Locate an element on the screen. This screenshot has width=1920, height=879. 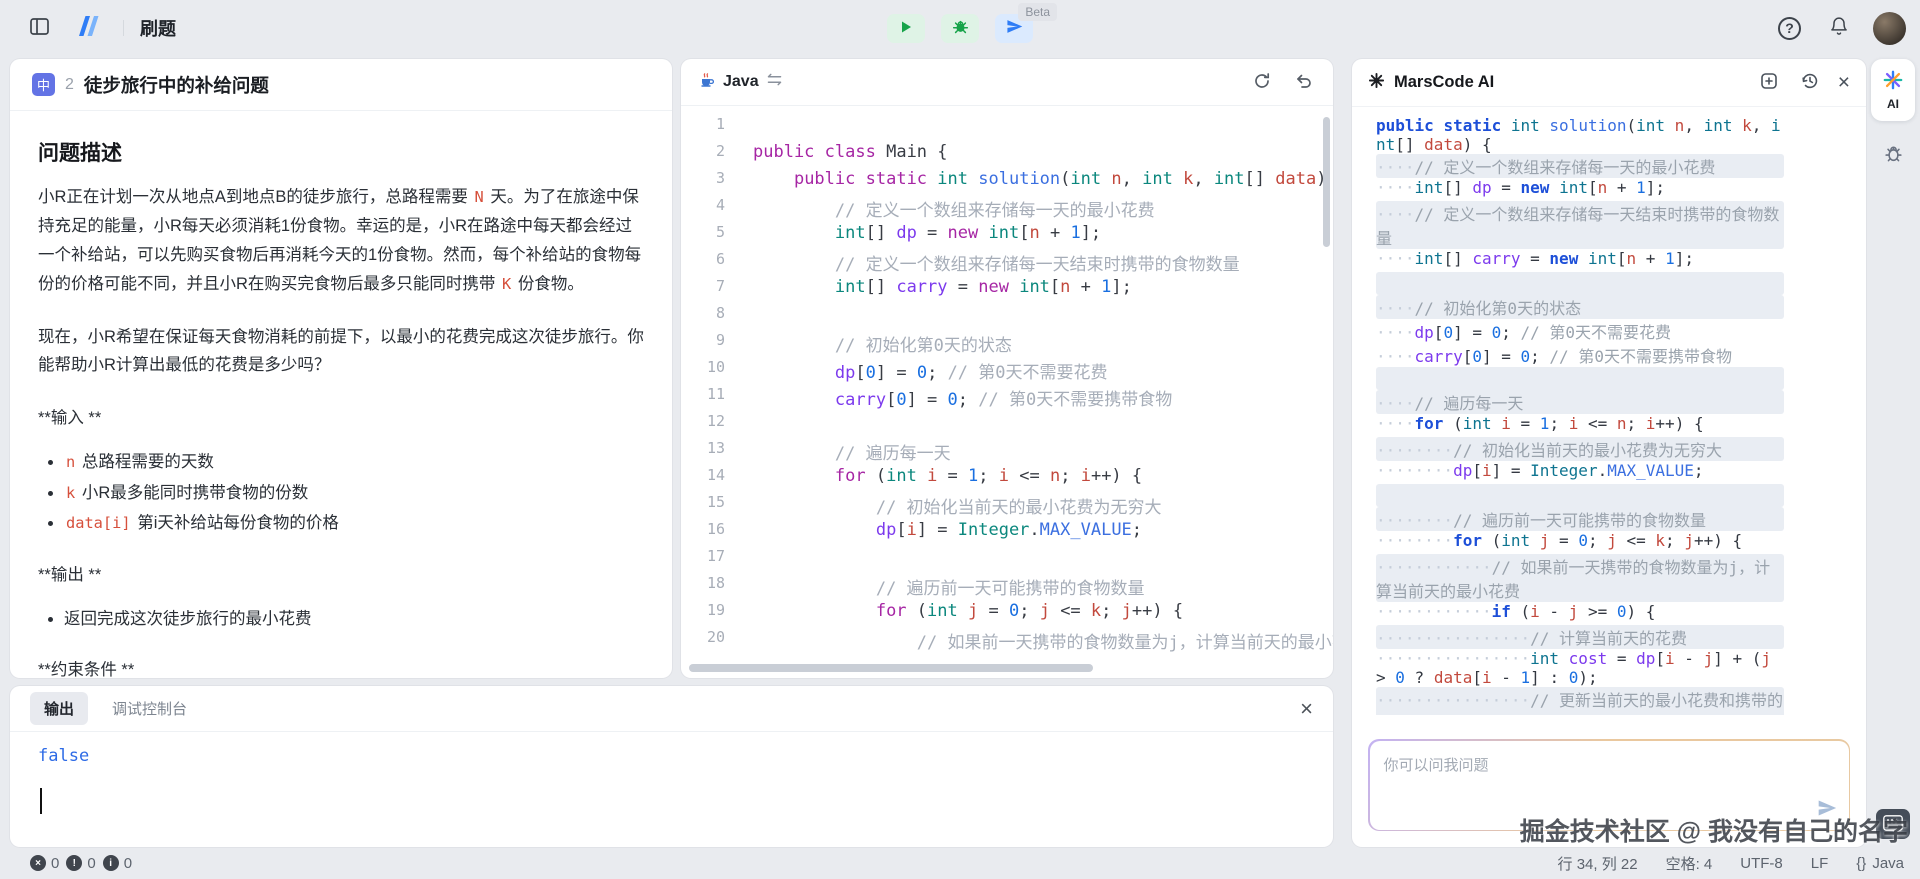
list-item: n 总路程需要的天数 is located at coordinates (354, 462).